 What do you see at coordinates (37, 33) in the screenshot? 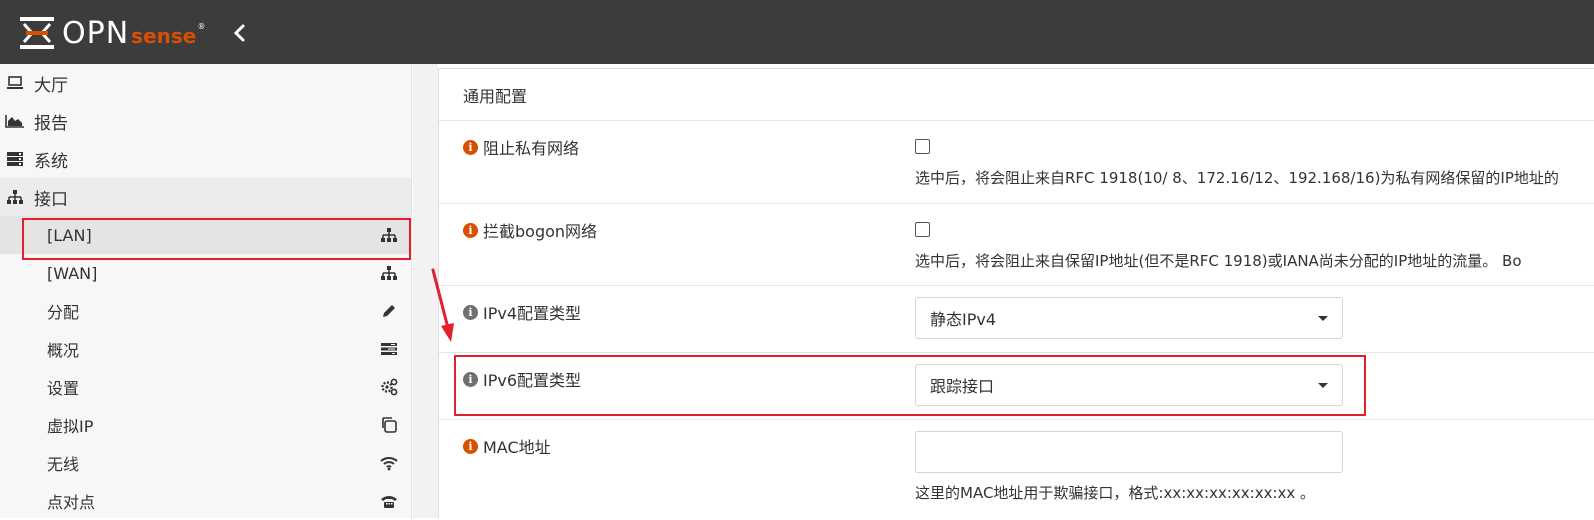
I see `opnsense-logo-mark-icon` at bounding box center [37, 33].